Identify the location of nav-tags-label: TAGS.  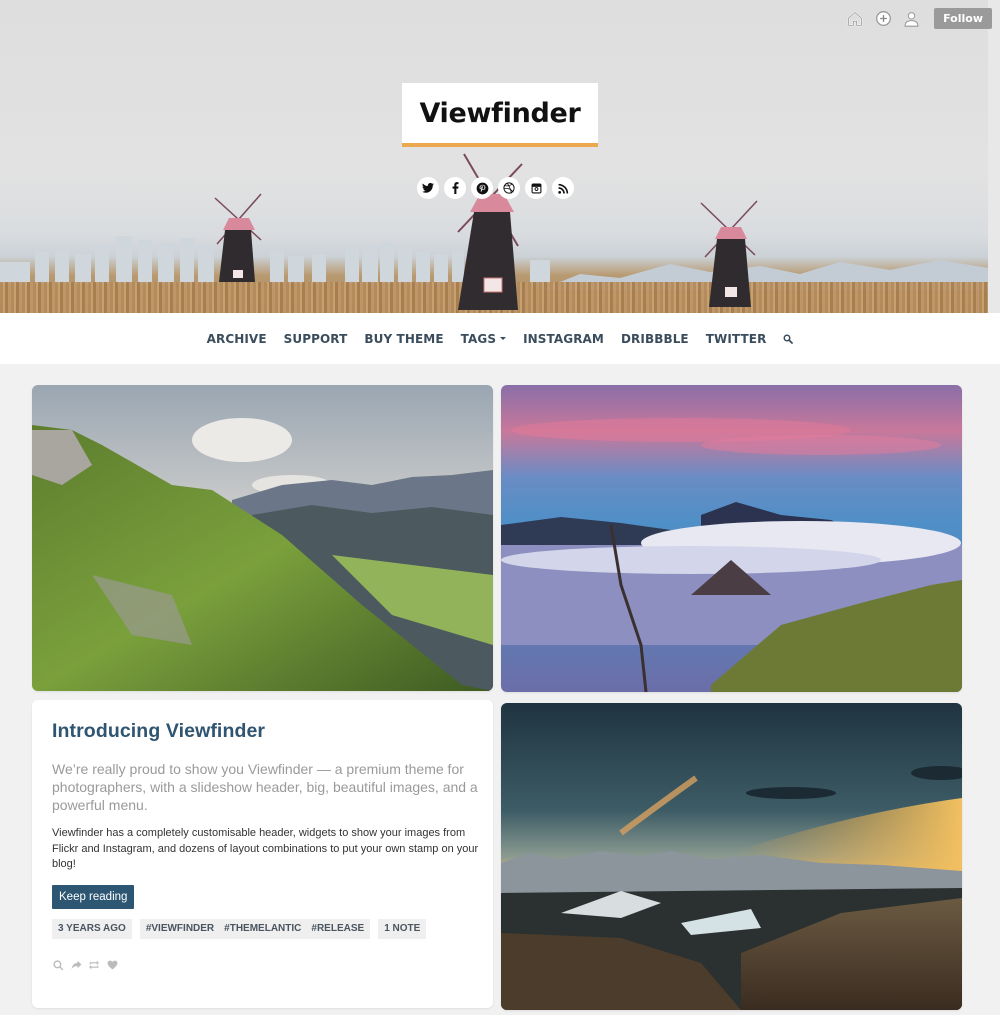
(478, 338).